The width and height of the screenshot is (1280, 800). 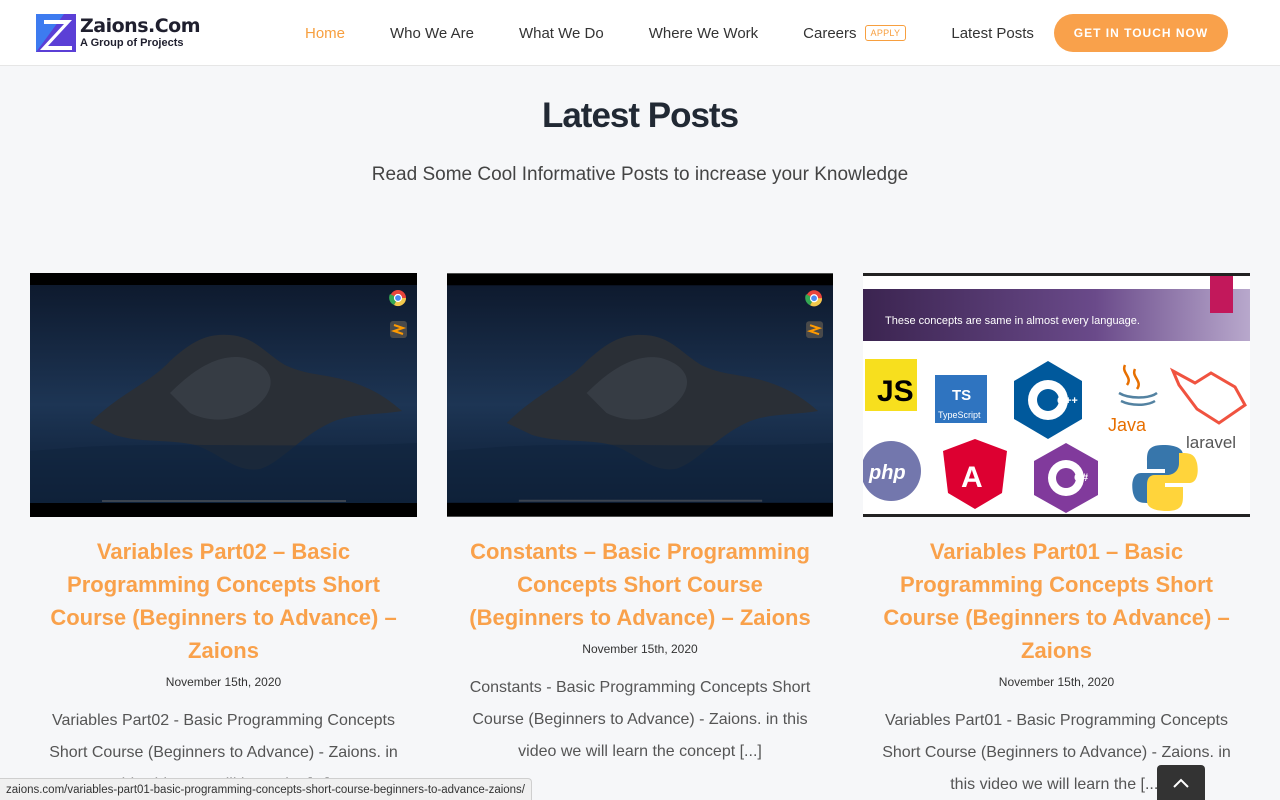 I want to click on svg-text: Java, so click(x=1127, y=425).